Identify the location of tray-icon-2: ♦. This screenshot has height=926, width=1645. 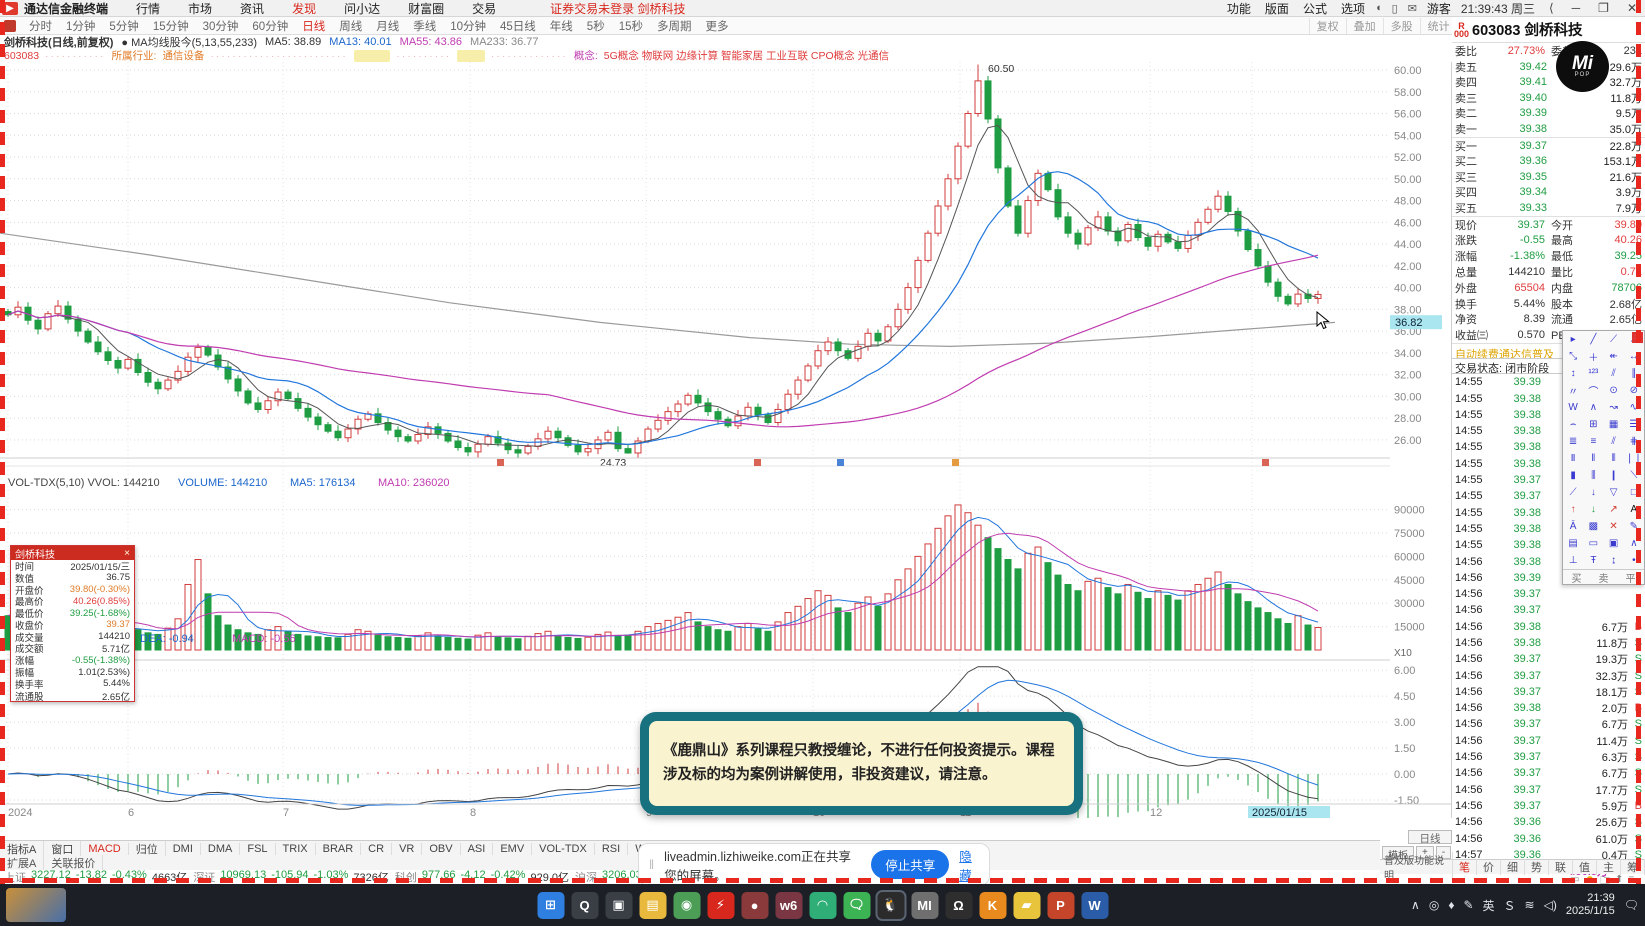
(1451, 905).